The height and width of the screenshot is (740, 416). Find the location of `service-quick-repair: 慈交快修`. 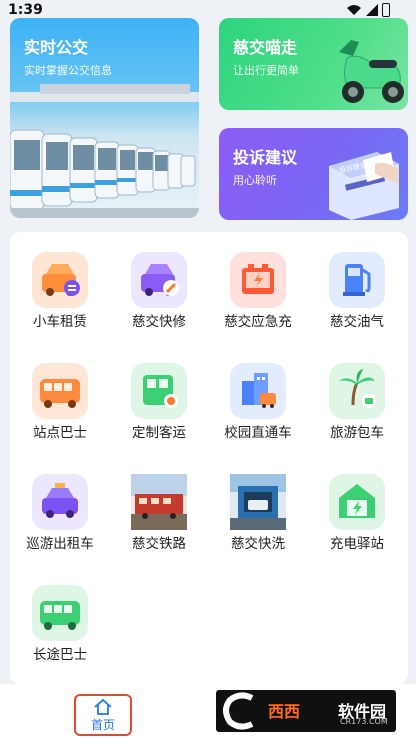

service-quick-repair: 慈交快修 is located at coordinates (159, 284).